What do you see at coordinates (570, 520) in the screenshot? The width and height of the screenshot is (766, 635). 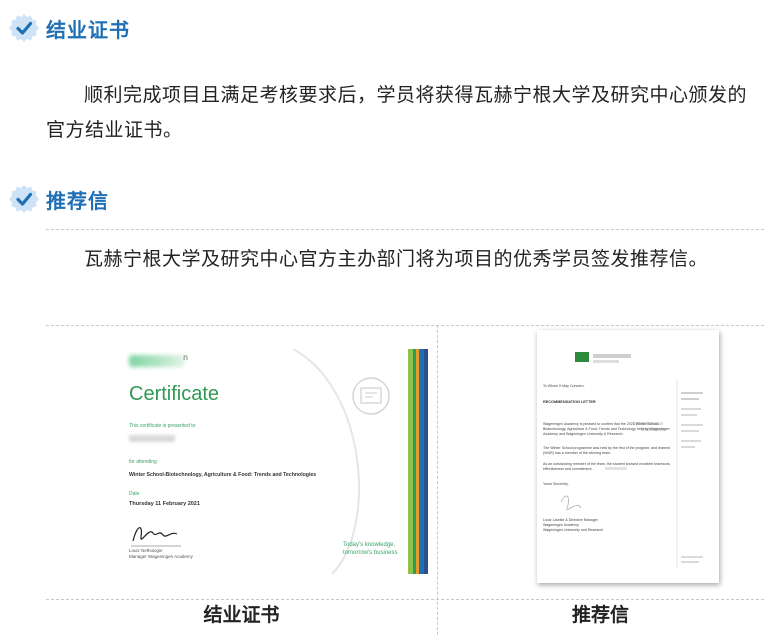 I see `letter-signer-line-1: Louiz Laurike & Directive Manager` at bounding box center [570, 520].